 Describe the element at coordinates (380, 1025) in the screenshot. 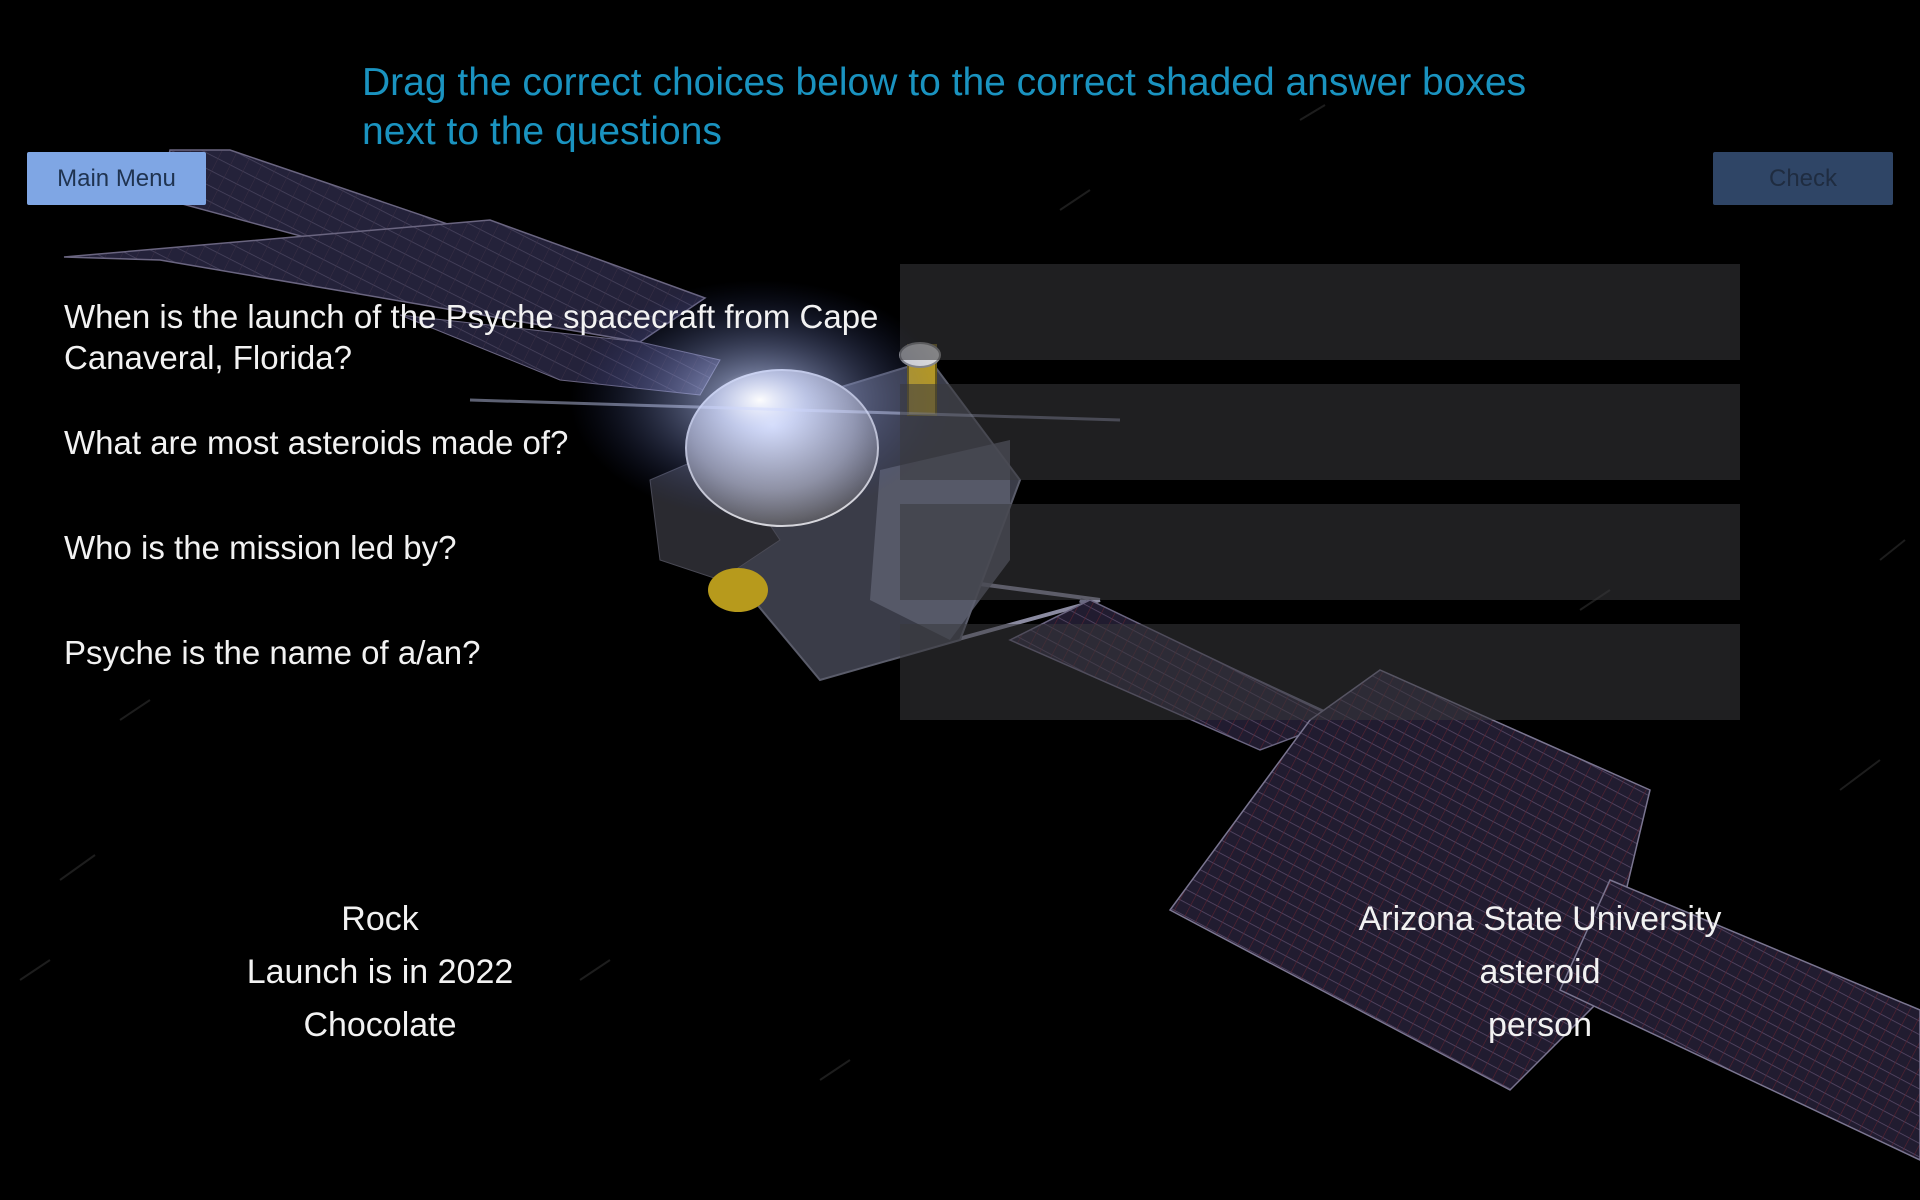

I see `choice-chocolate: Chocolate` at that location.